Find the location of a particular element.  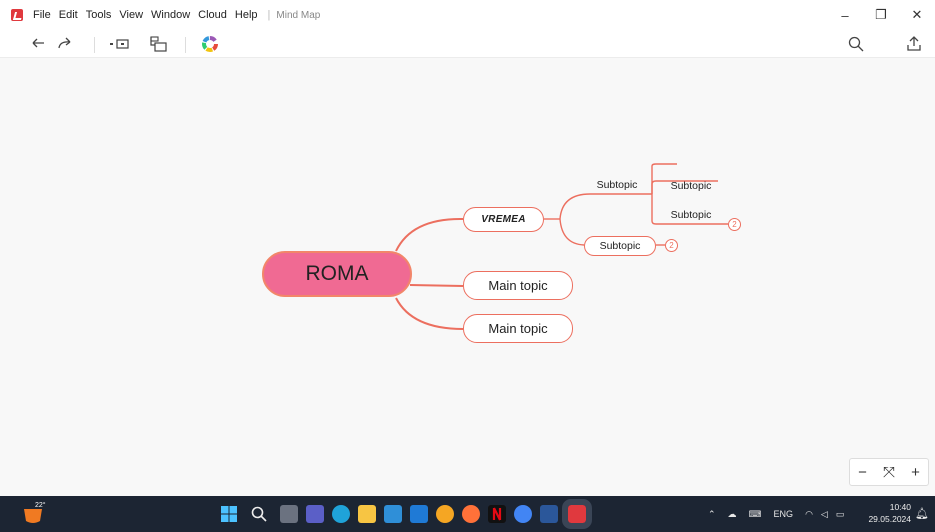

zoom-control: − ⤧ + is located at coordinates (889, 472).